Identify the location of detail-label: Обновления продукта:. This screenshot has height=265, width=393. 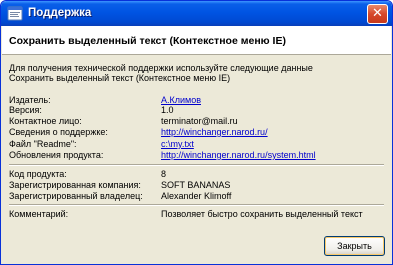
(56, 155).